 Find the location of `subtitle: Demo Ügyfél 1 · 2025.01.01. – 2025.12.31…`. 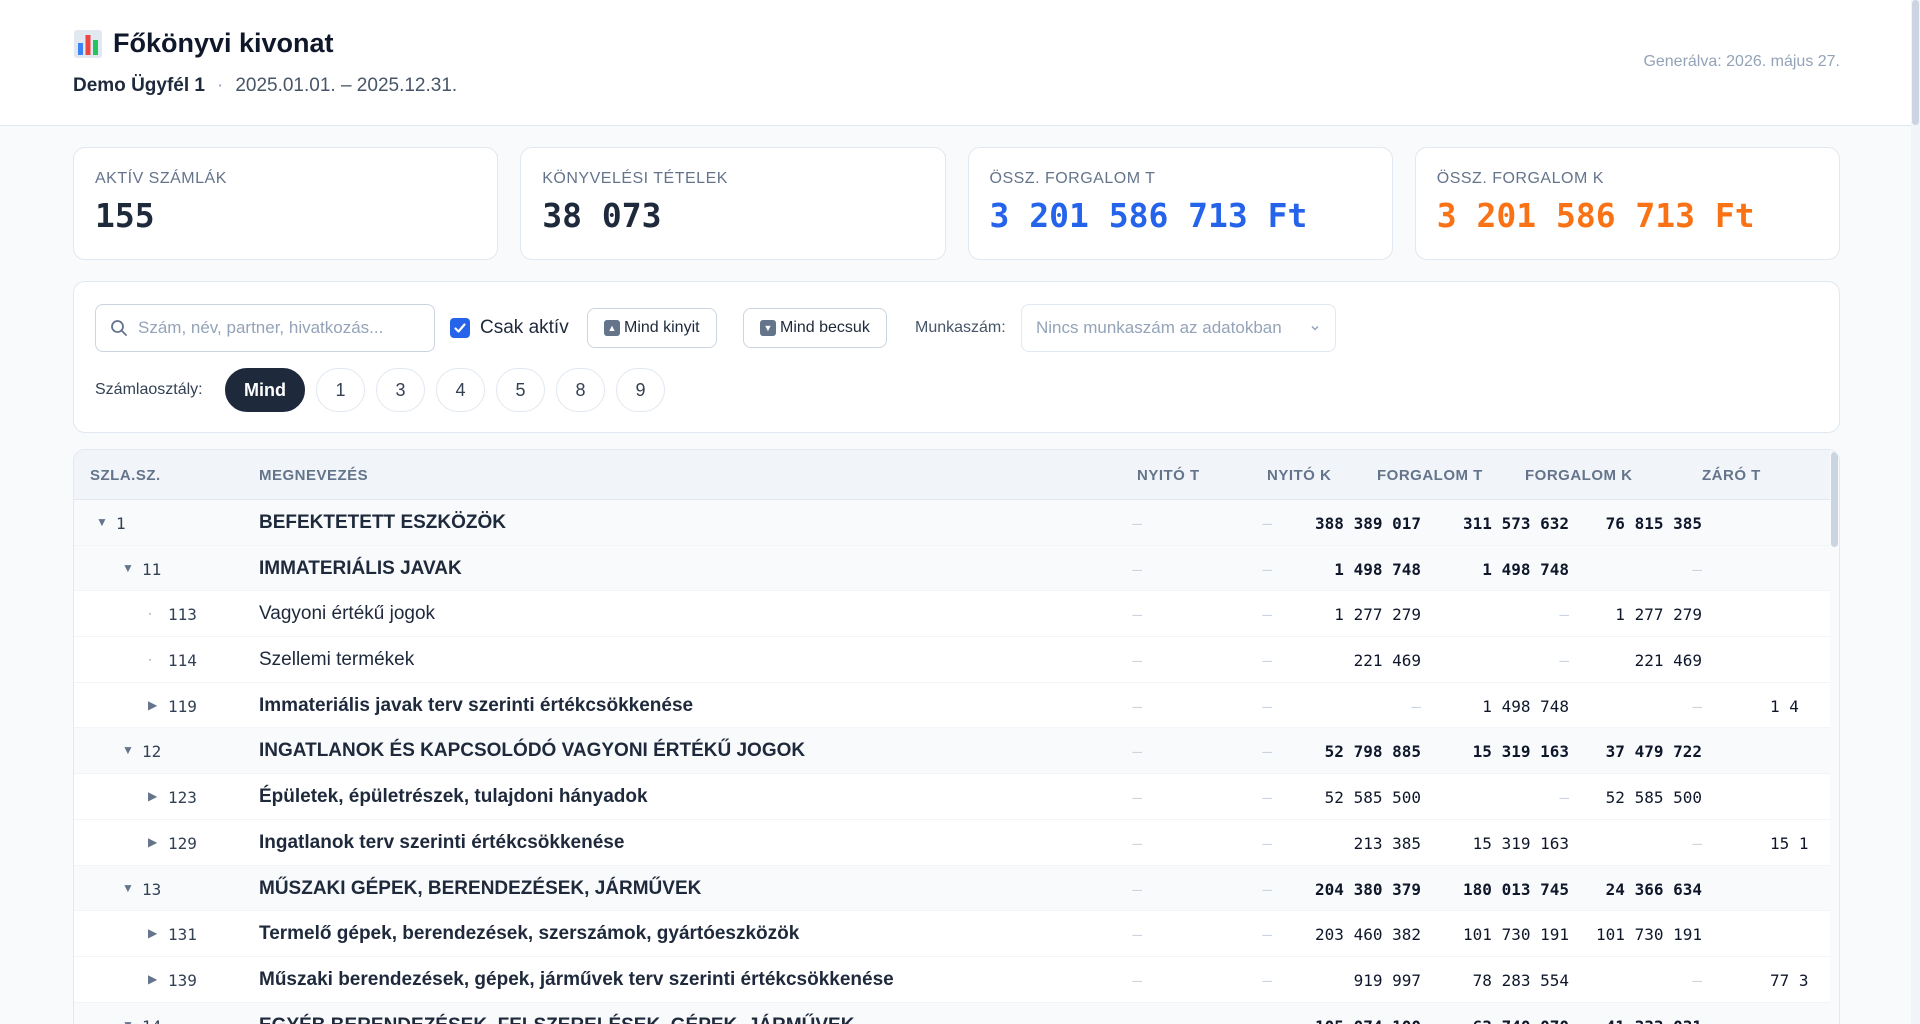

subtitle: Demo Ügyfél 1 · 2025.01.01. – 2025.12.31… is located at coordinates (265, 86).